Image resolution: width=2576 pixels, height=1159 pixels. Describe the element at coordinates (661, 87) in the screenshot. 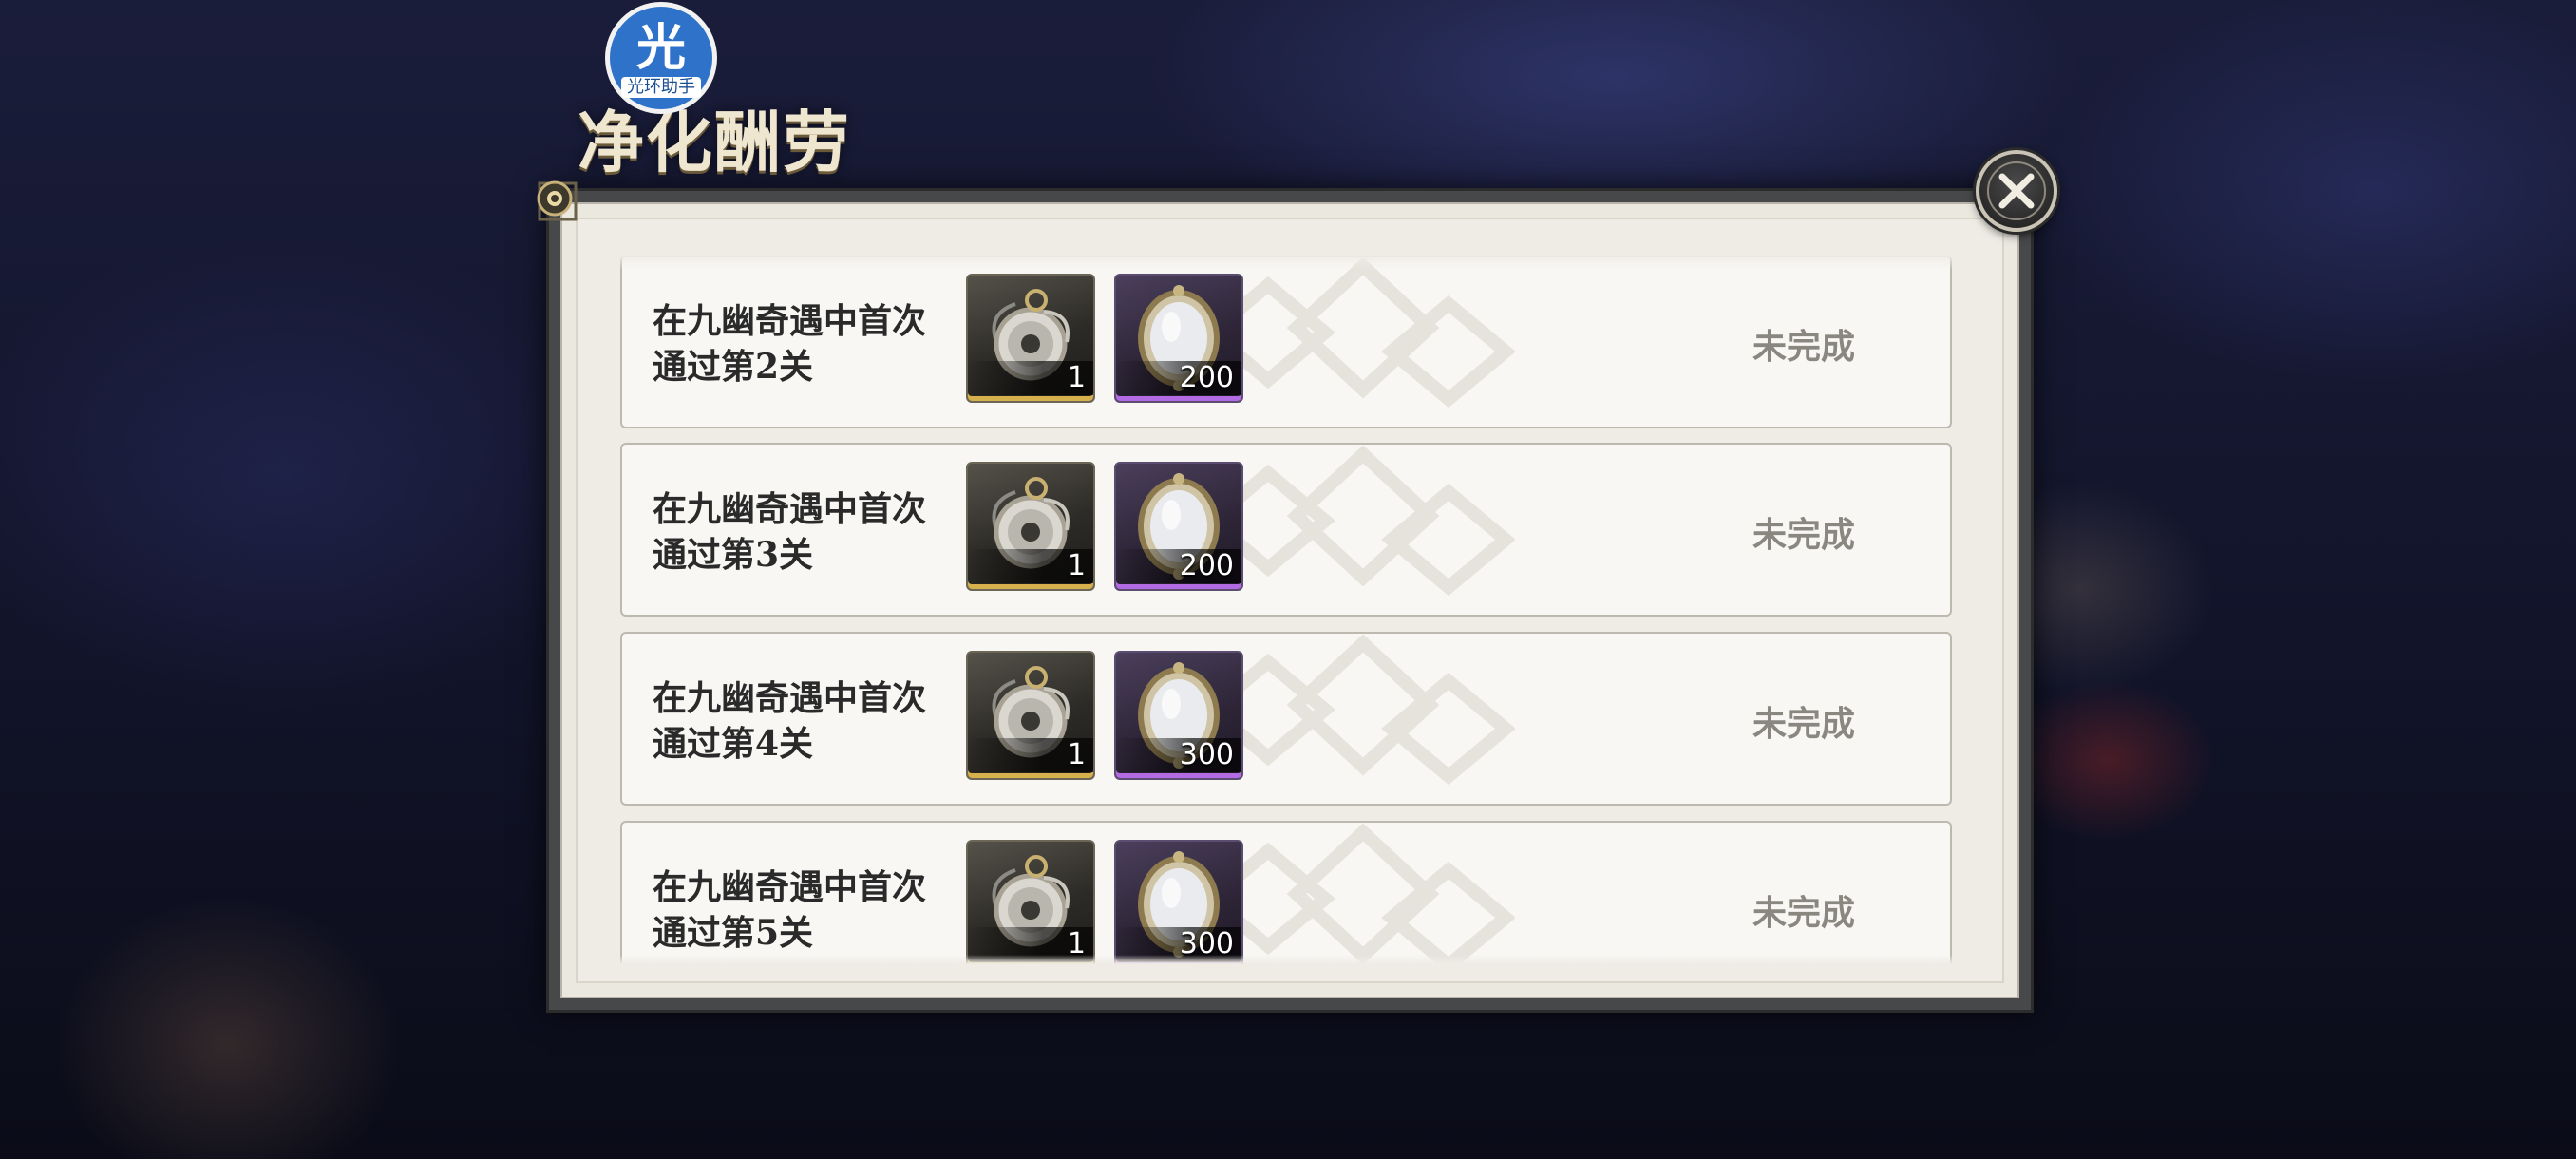

I see `logo-label: 光环助手` at that location.